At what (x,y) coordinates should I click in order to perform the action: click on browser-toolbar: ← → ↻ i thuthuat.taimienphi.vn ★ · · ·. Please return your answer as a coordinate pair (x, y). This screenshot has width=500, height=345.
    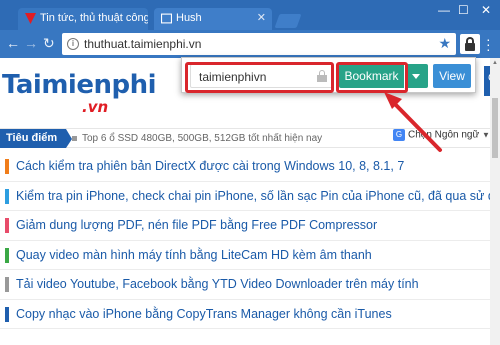
    Looking at the image, I should click on (250, 44).